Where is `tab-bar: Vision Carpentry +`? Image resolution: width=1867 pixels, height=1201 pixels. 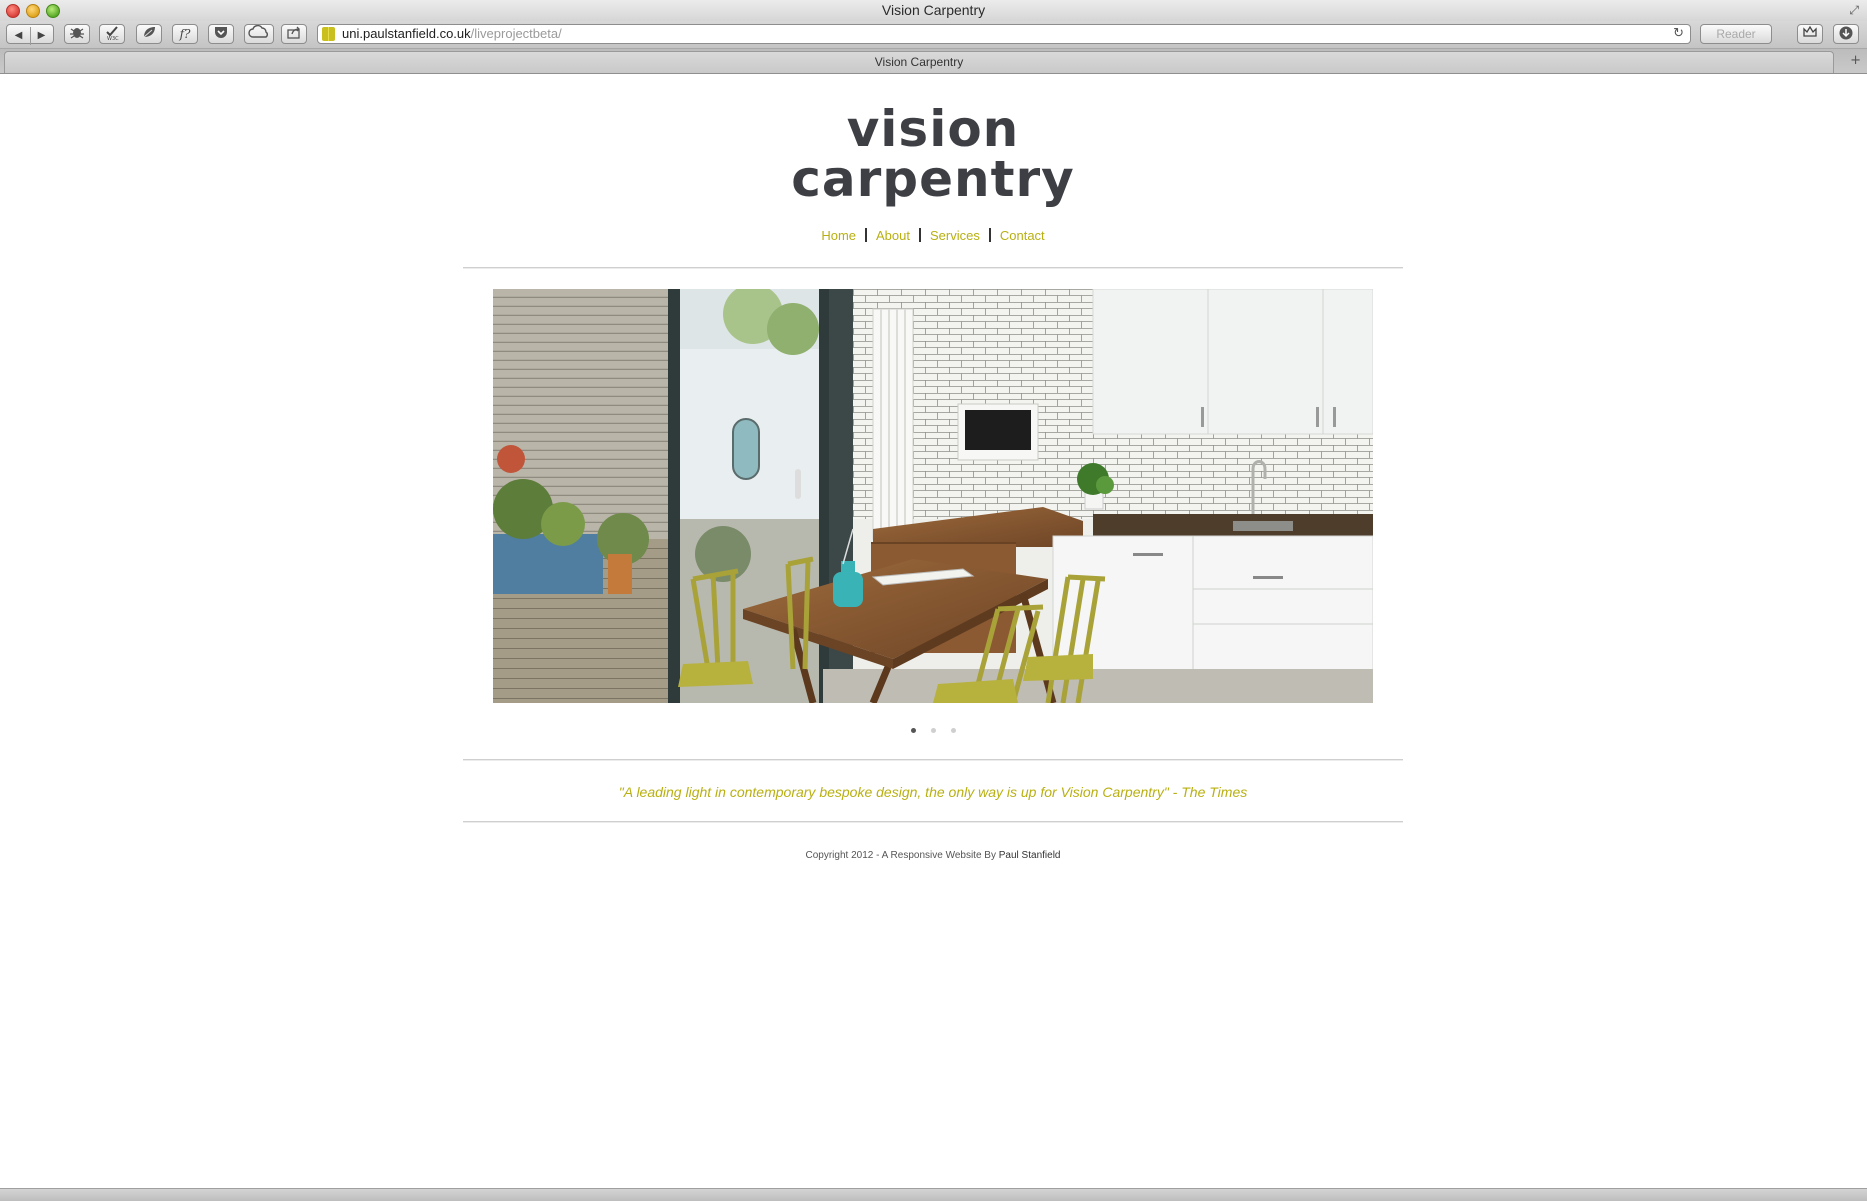 tab-bar: Vision Carpentry + is located at coordinates (933, 61).